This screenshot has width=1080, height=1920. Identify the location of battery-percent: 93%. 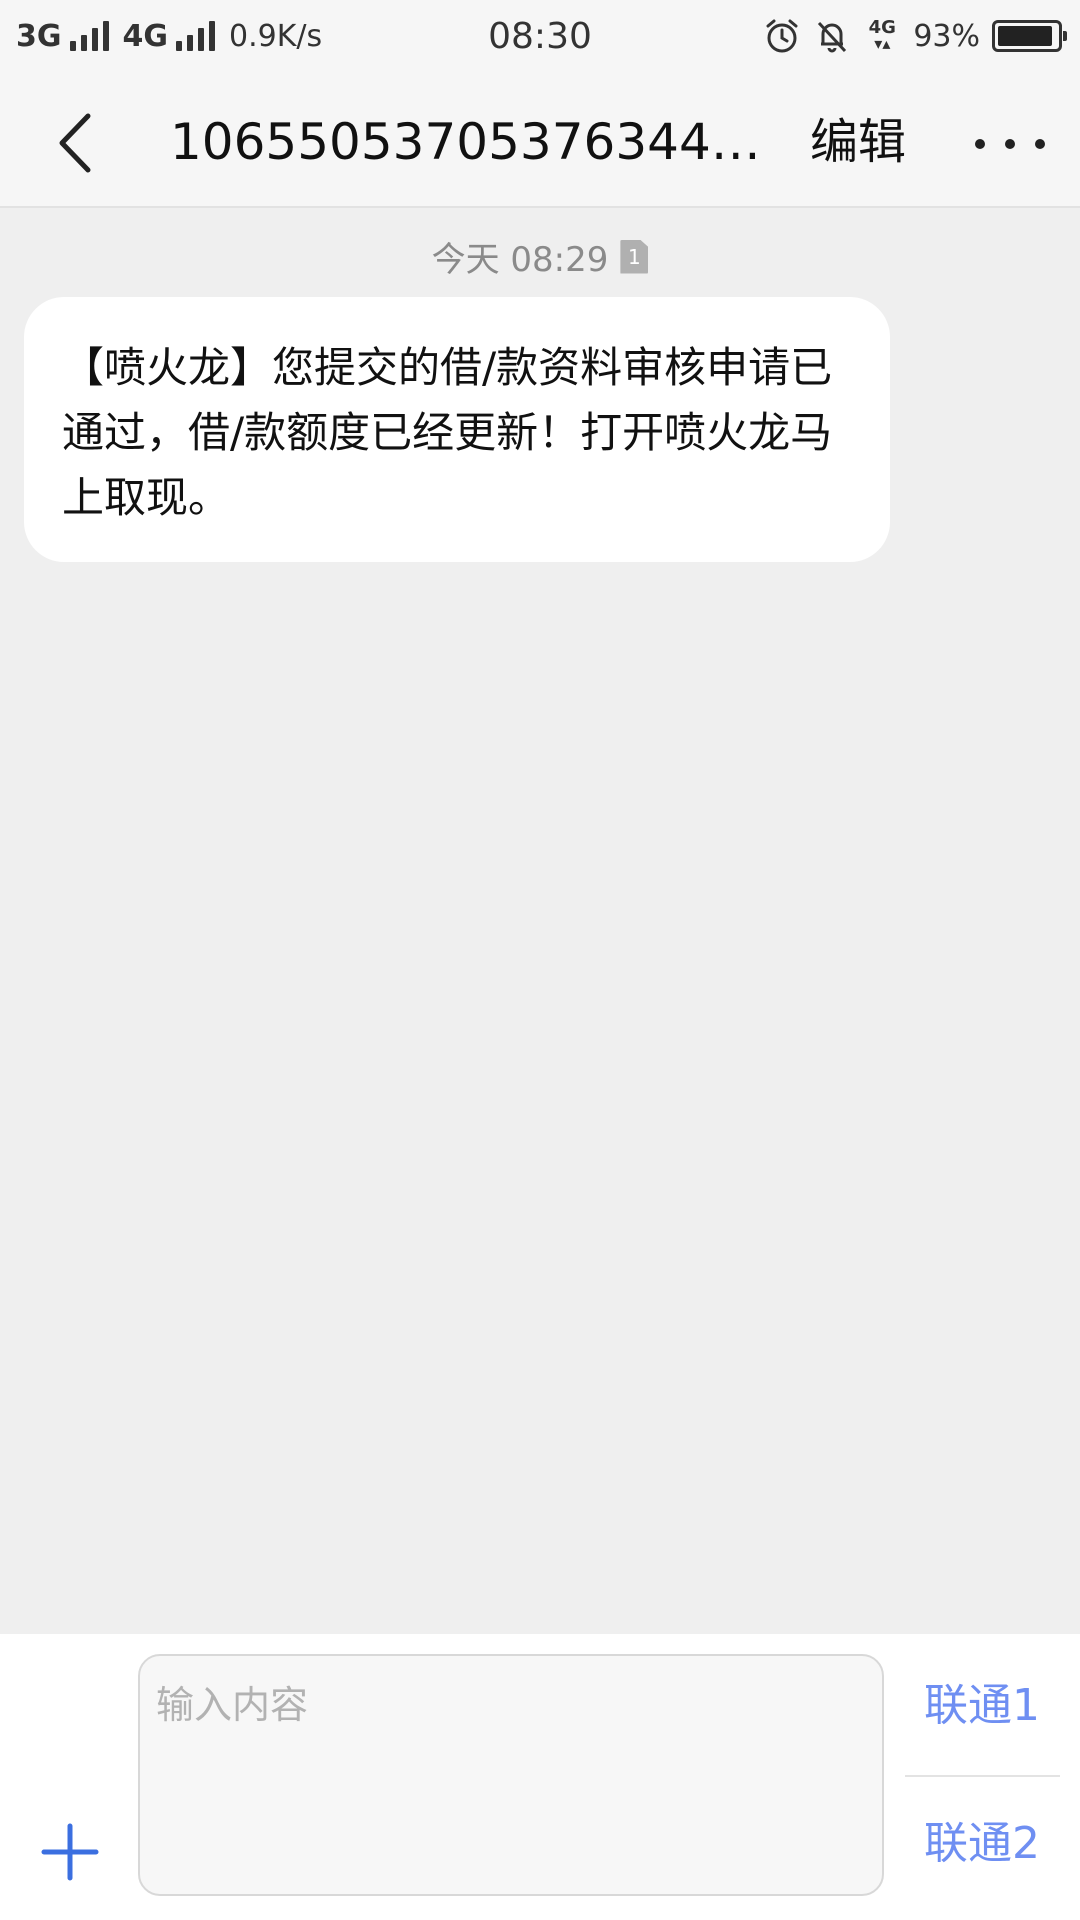
(946, 36).